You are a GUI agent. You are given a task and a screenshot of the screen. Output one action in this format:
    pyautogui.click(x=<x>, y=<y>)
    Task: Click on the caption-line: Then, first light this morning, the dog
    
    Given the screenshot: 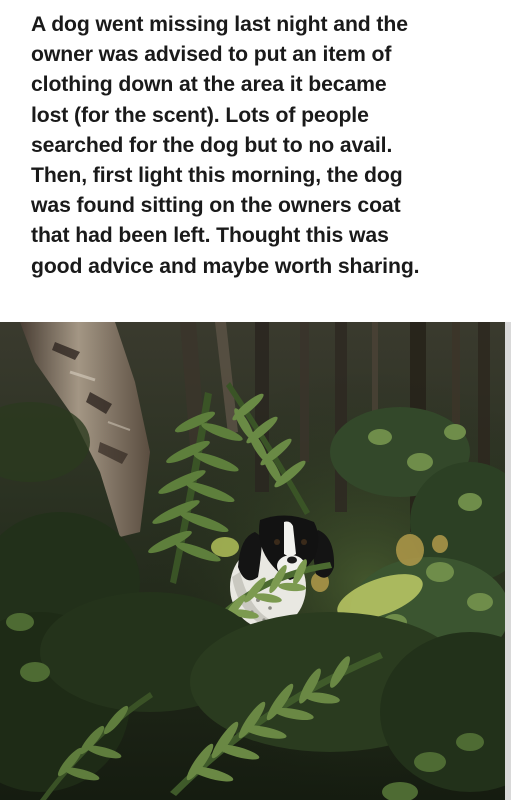 What is the action you would take?
    pyautogui.click(x=217, y=176)
    